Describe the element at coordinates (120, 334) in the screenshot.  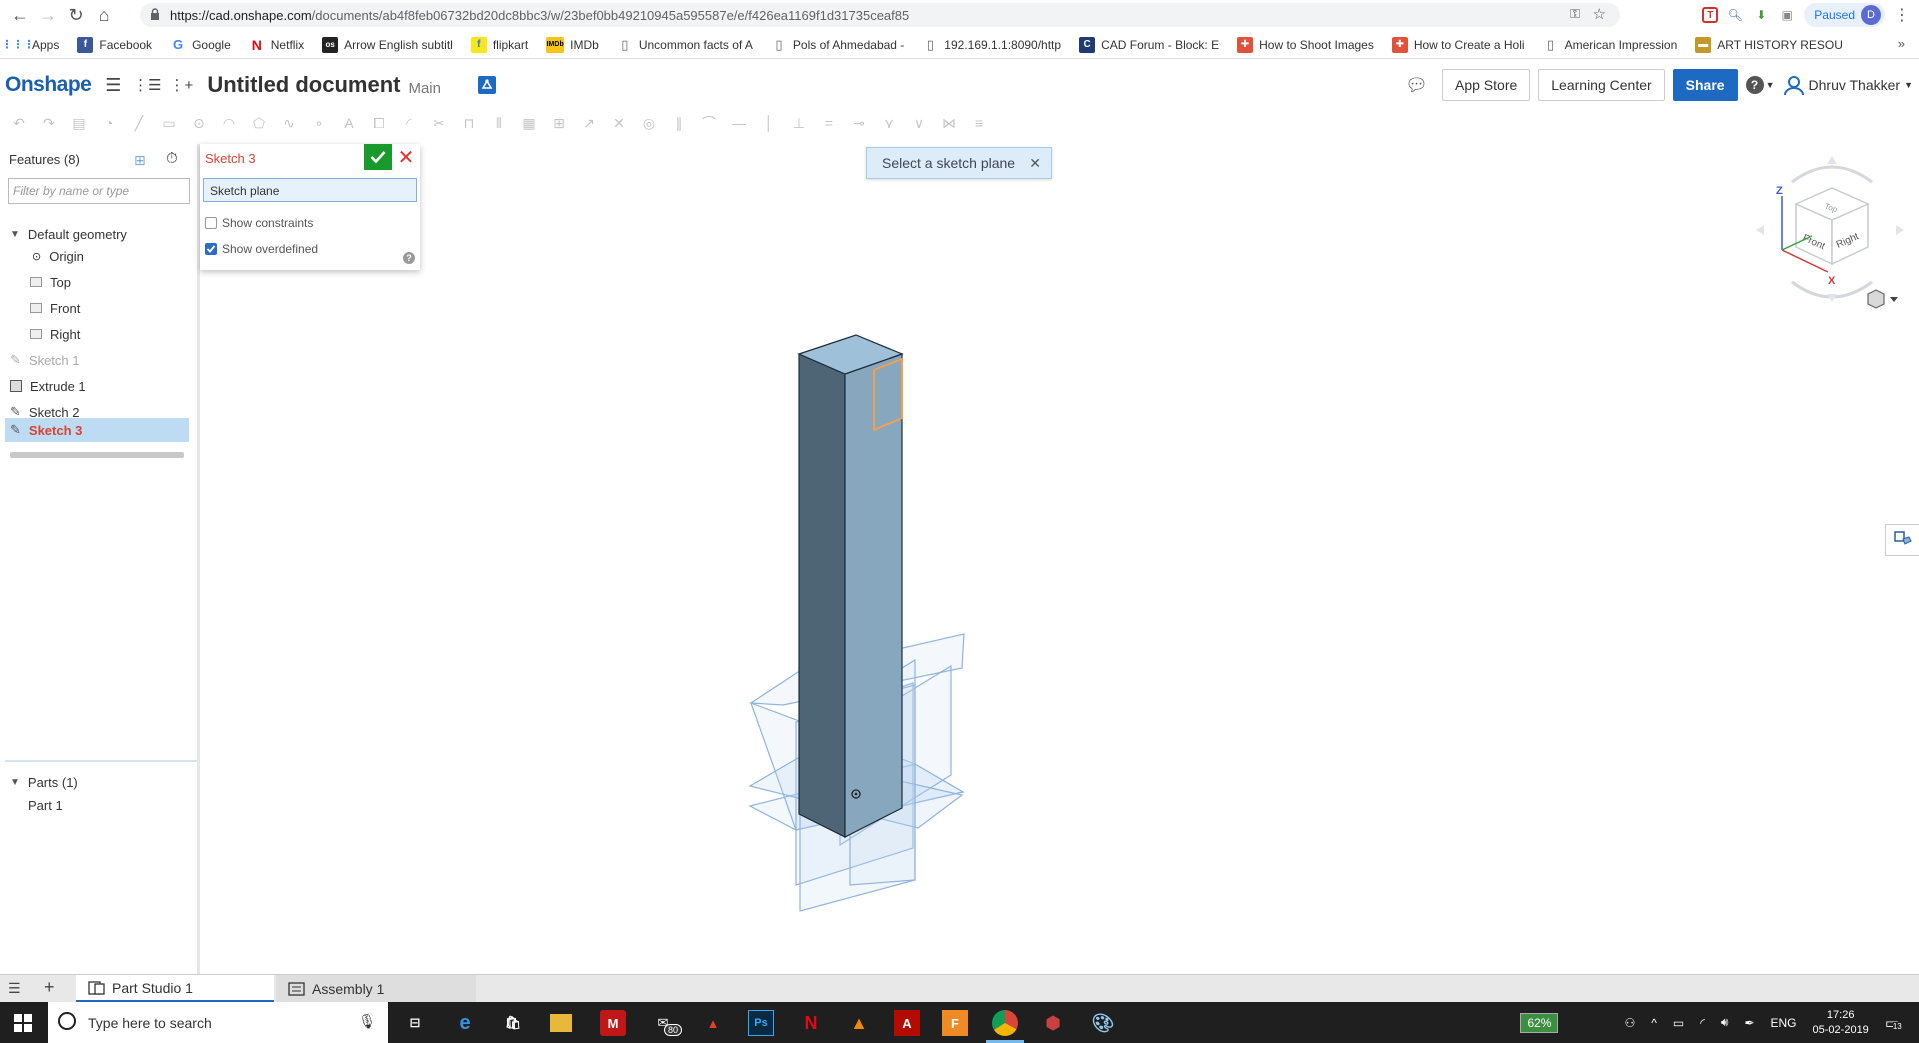
I see `tree-item-right: Right` at that location.